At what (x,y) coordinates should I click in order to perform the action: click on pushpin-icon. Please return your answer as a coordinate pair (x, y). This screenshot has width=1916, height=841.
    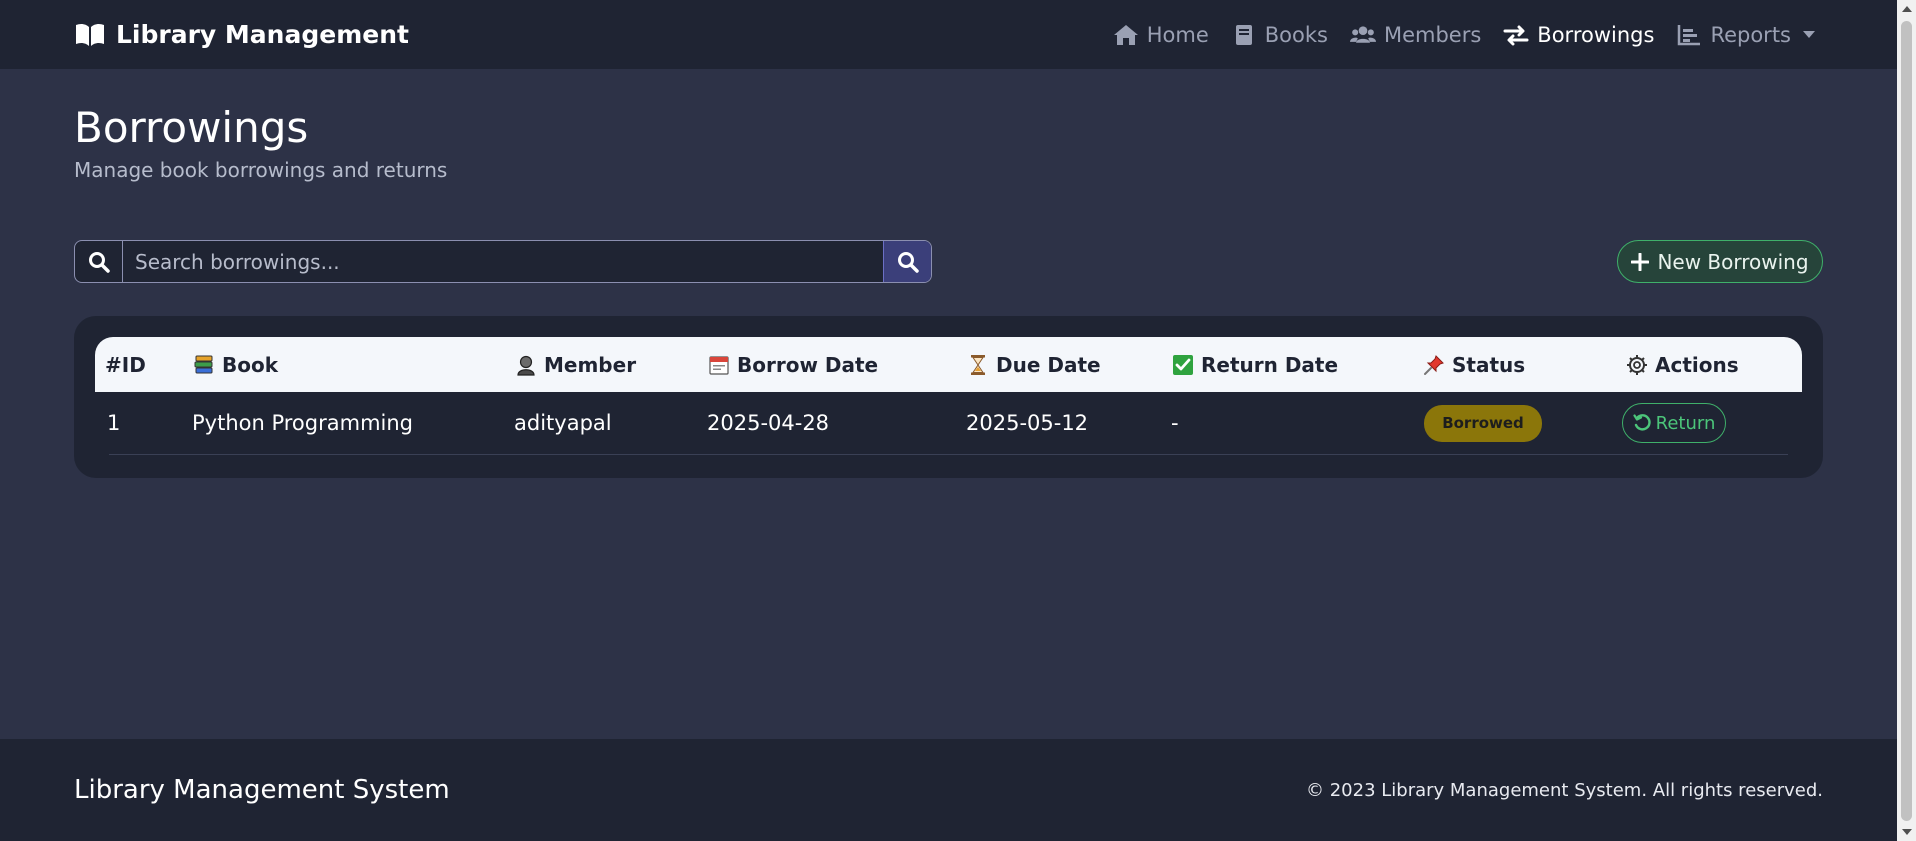
    Looking at the image, I should click on (1434, 364).